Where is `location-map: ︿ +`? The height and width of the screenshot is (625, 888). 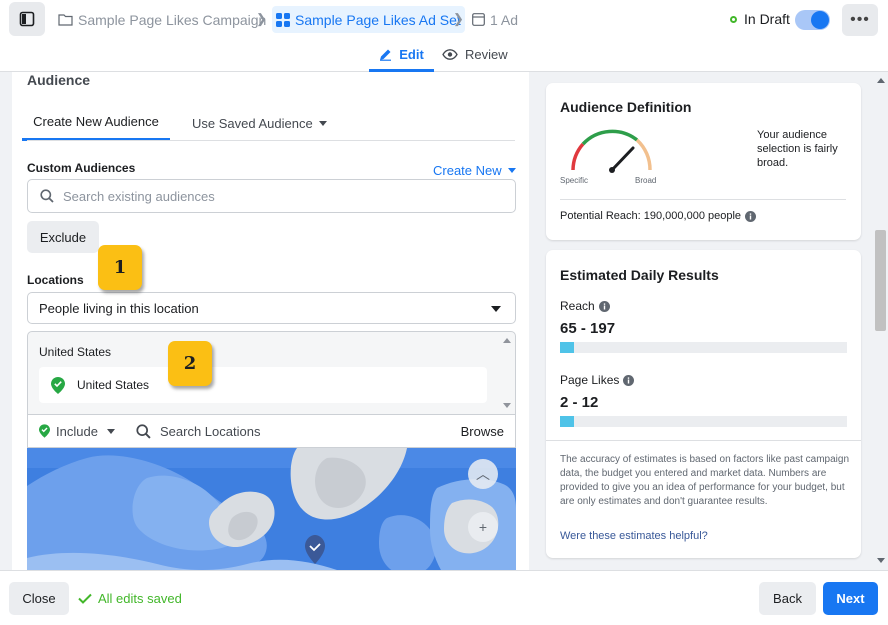
location-map: ︿ + is located at coordinates (271, 509).